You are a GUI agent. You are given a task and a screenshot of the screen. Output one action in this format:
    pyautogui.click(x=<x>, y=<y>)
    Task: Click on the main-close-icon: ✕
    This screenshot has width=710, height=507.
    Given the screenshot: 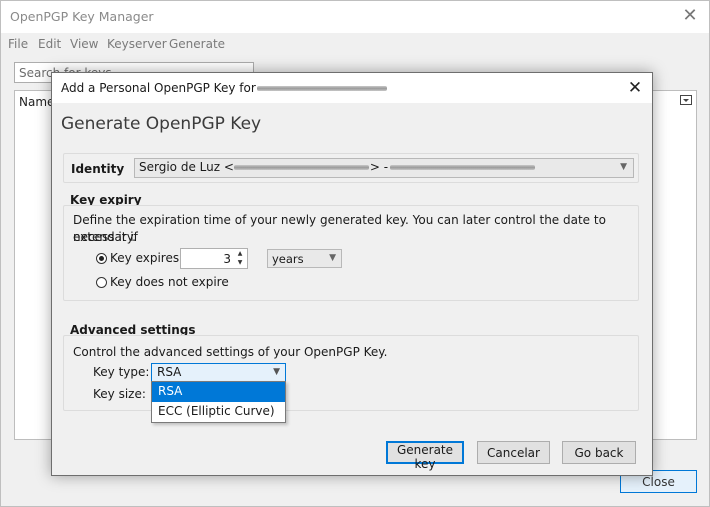 What is the action you would take?
    pyautogui.click(x=690, y=16)
    